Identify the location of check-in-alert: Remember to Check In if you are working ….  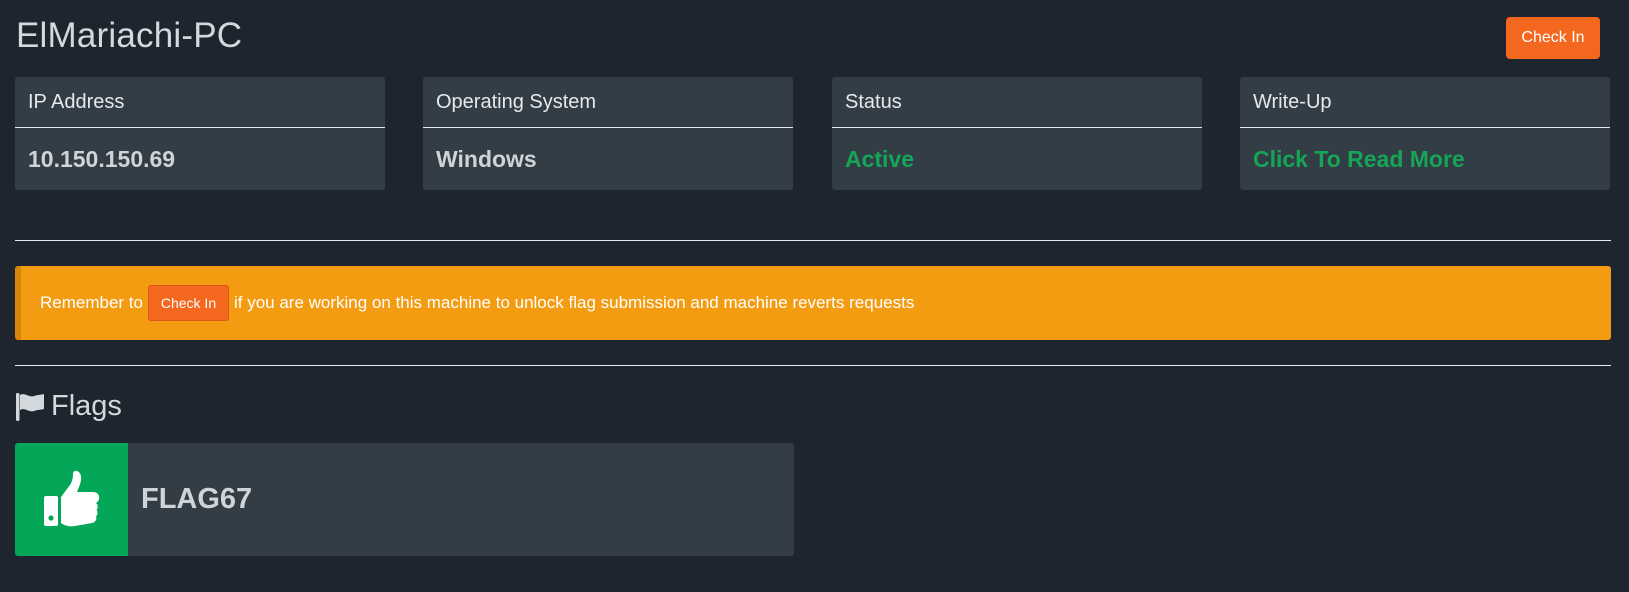
(813, 303).